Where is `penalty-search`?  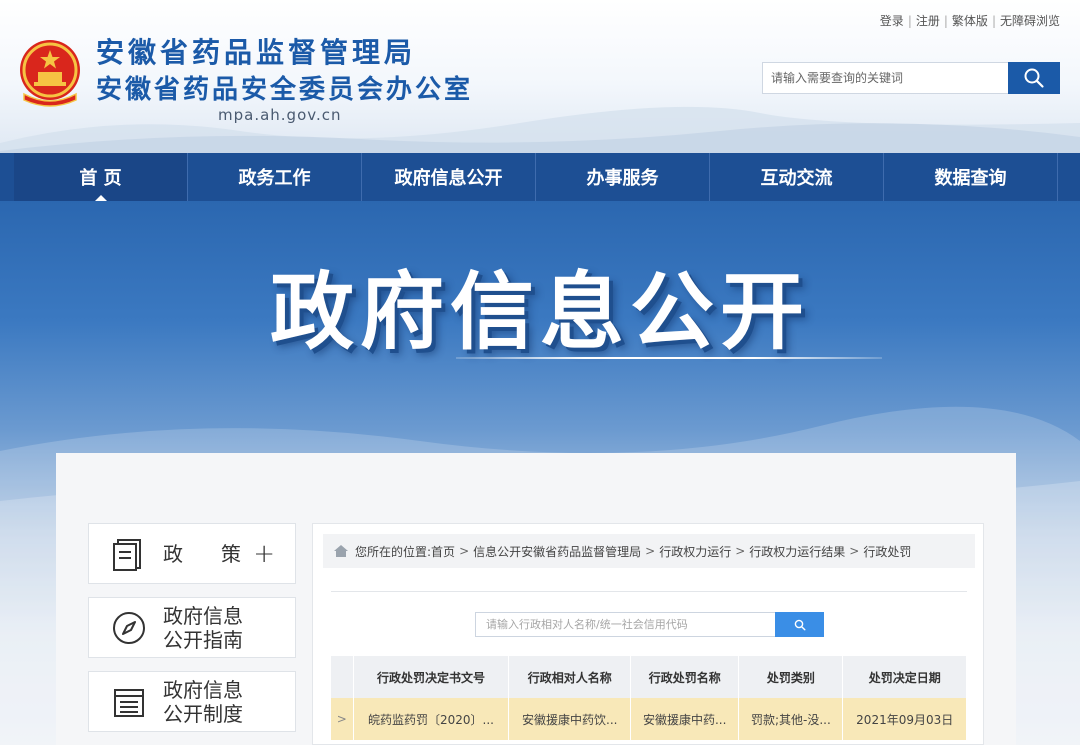 penalty-search is located at coordinates (650, 624).